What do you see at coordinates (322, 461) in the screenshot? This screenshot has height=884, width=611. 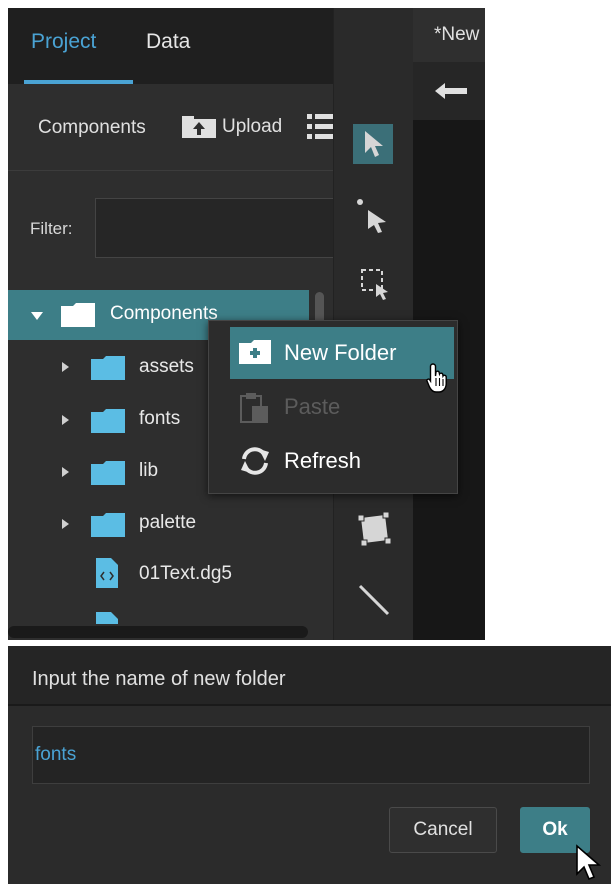 I see `menu-item-refresh: Refresh` at bounding box center [322, 461].